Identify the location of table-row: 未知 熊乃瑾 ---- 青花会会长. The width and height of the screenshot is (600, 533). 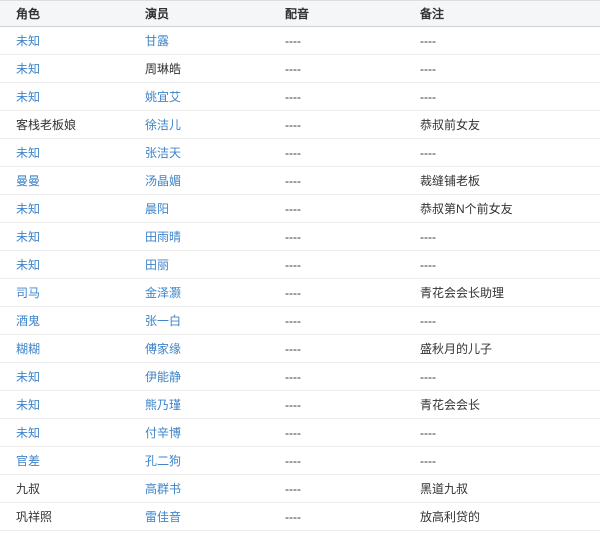
(300, 404).